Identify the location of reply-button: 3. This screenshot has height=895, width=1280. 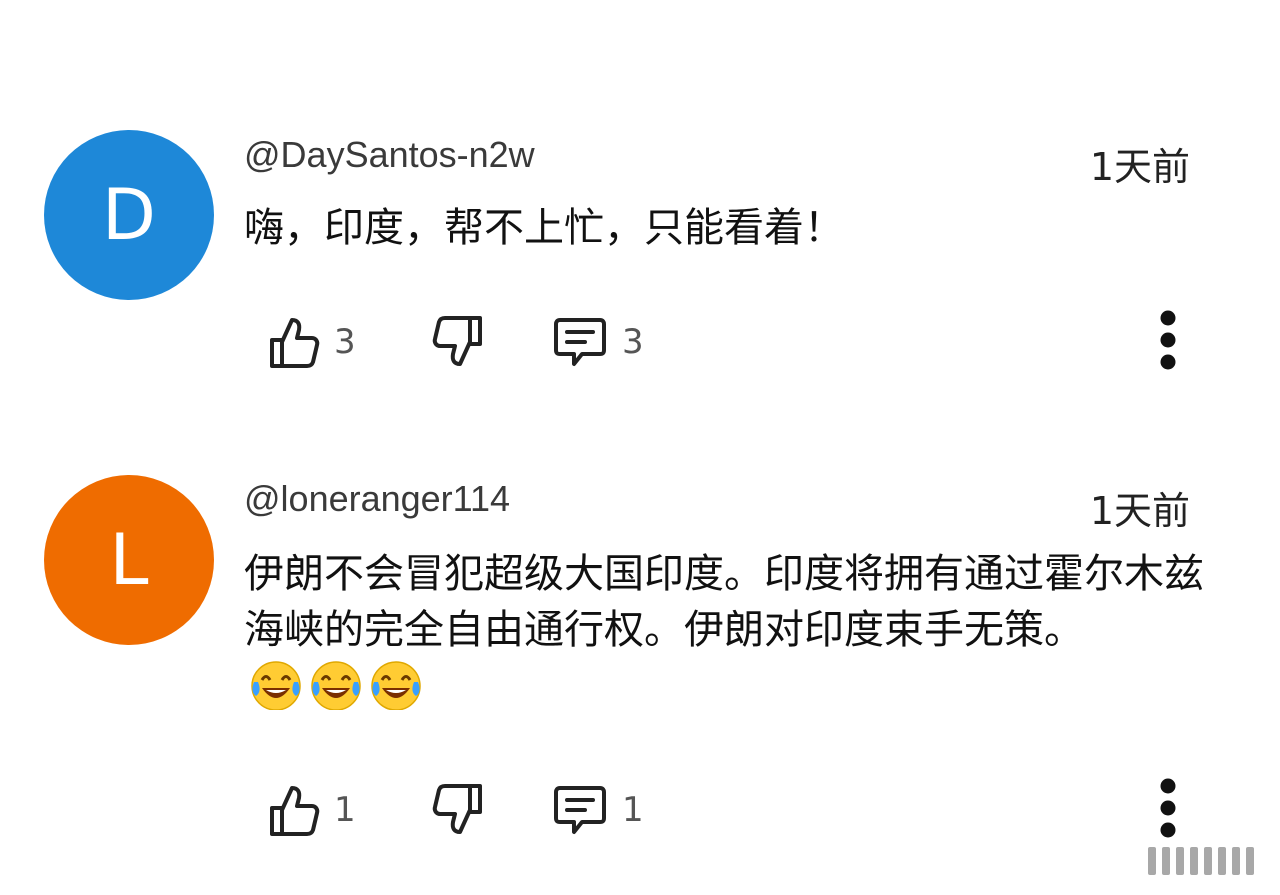
(598, 342).